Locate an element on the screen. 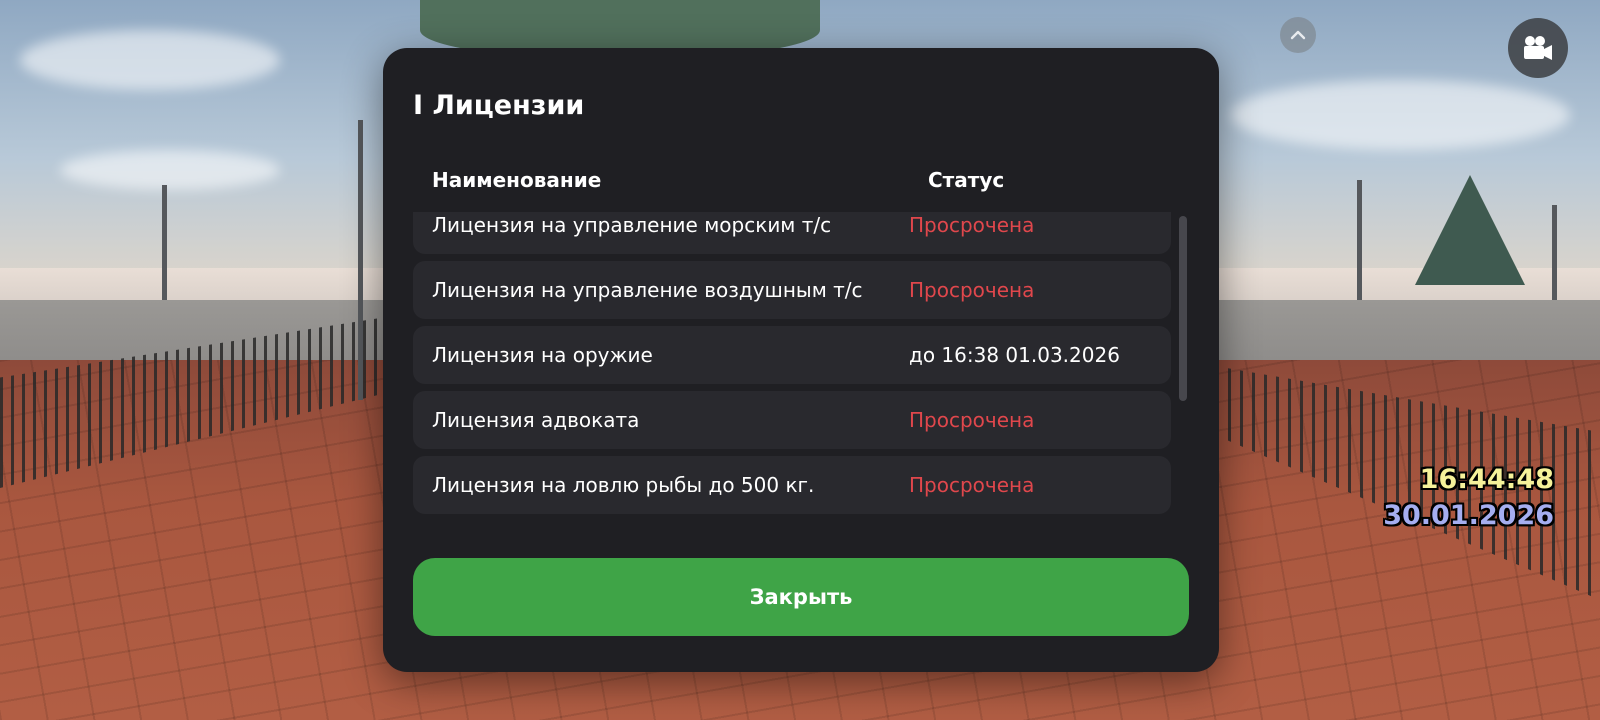  clock-date: 30.01.2026 is located at coordinates (1468, 515).